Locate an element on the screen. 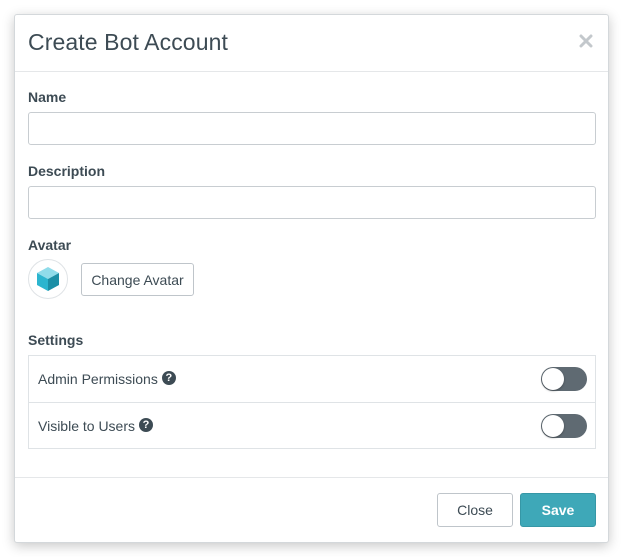 This screenshot has height=557, width=623. visible-to-users-label: Visible to Users is located at coordinates (87, 425).